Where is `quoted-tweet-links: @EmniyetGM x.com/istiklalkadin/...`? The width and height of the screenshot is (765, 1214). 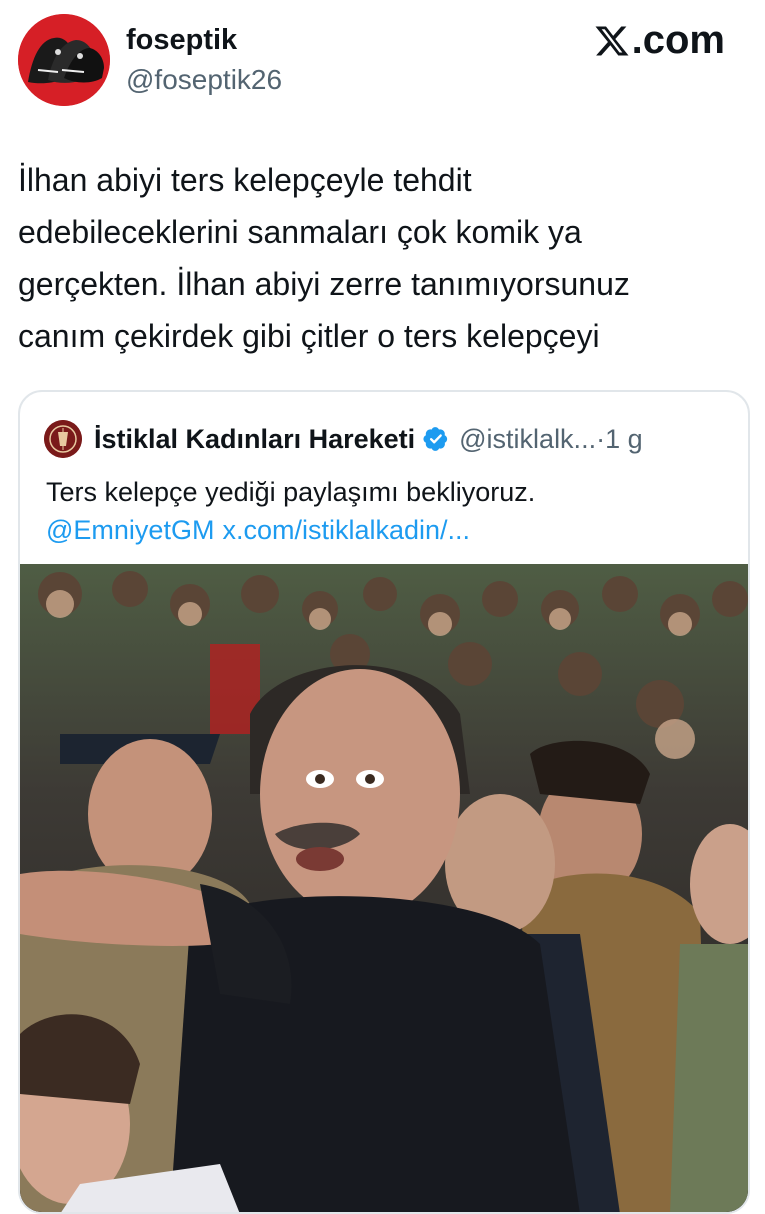 quoted-tweet-links: @EmniyetGM x.com/istiklalkadin/... is located at coordinates (262, 530).